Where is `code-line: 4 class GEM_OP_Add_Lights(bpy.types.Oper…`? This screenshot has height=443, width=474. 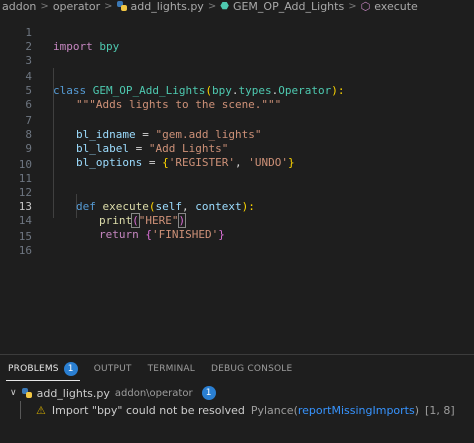 code-line: 4 class GEM_OP_Add_Lights(bpy.types.Oper… is located at coordinates (237, 76).